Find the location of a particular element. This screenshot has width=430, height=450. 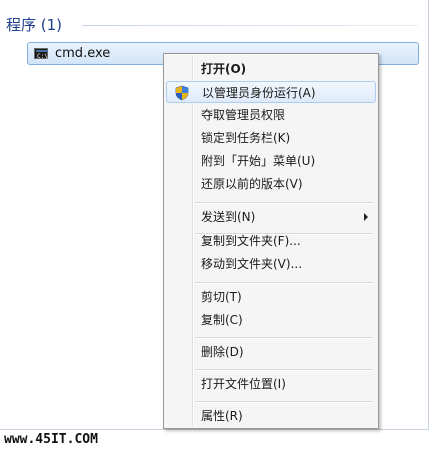

menu-item-delete: 删除(D) is located at coordinates (271, 352).